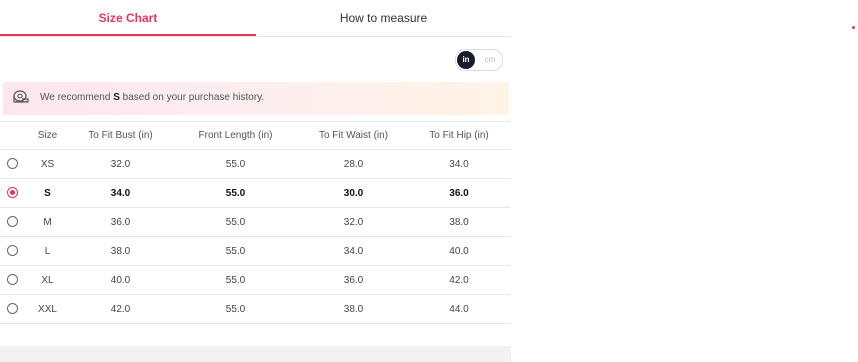  Describe the element at coordinates (490, 60) in the screenshot. I see `unit-cm-option: cm` at that location.